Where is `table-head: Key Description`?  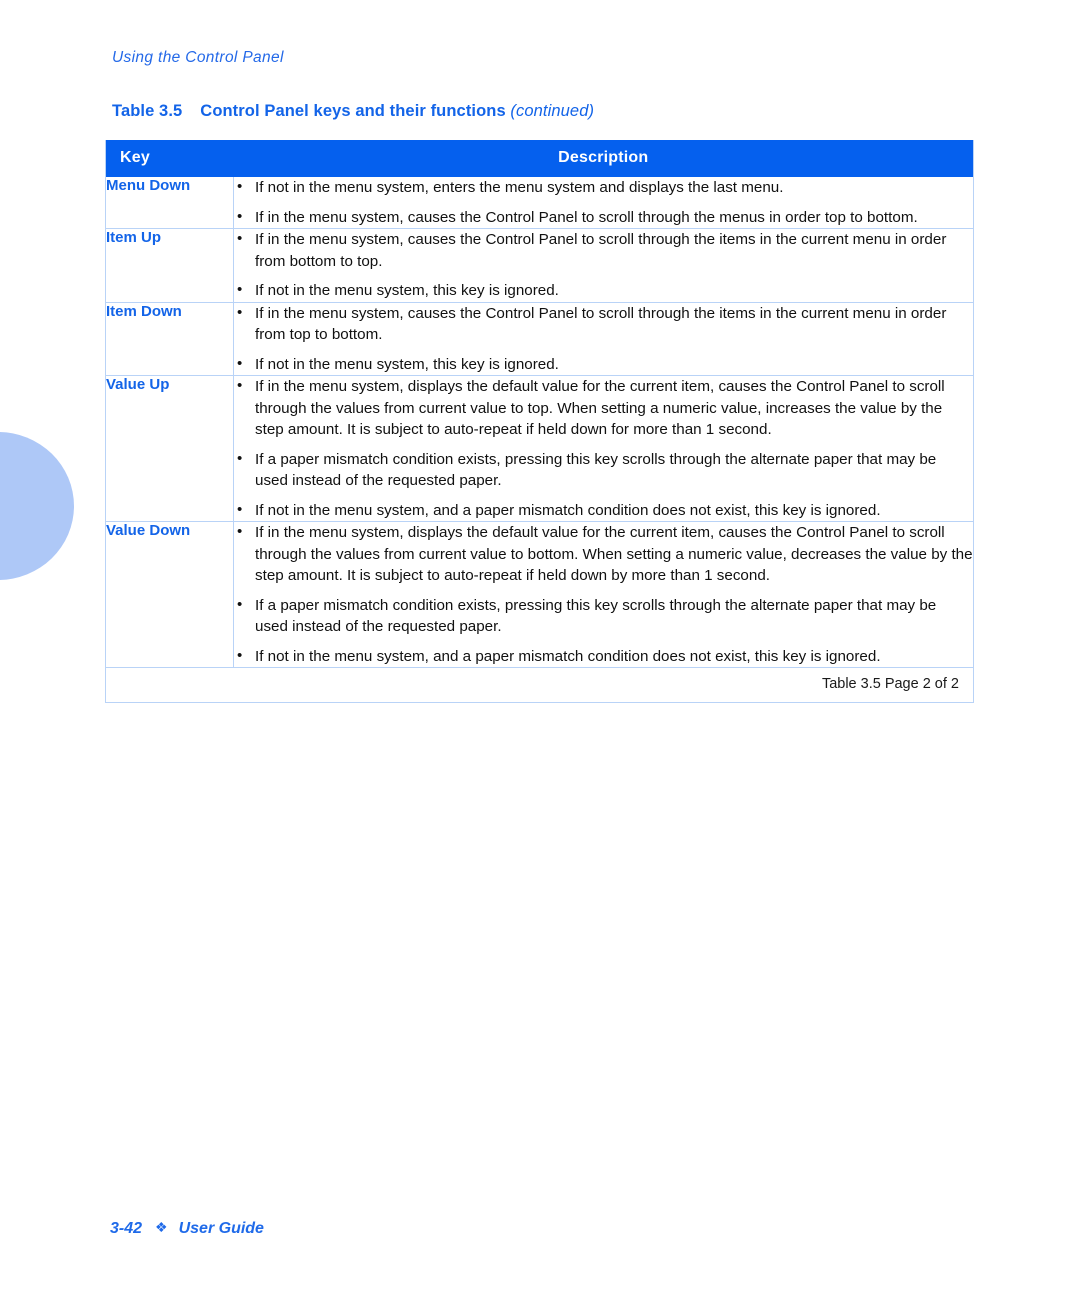 table-head: Key Description is located at coordinates (539, 158).